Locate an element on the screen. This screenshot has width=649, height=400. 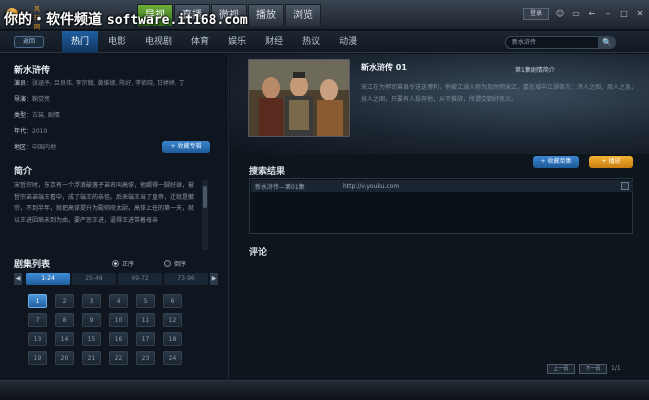
episode-title: 新水浒传 01 is located at coordinates (384, 67).